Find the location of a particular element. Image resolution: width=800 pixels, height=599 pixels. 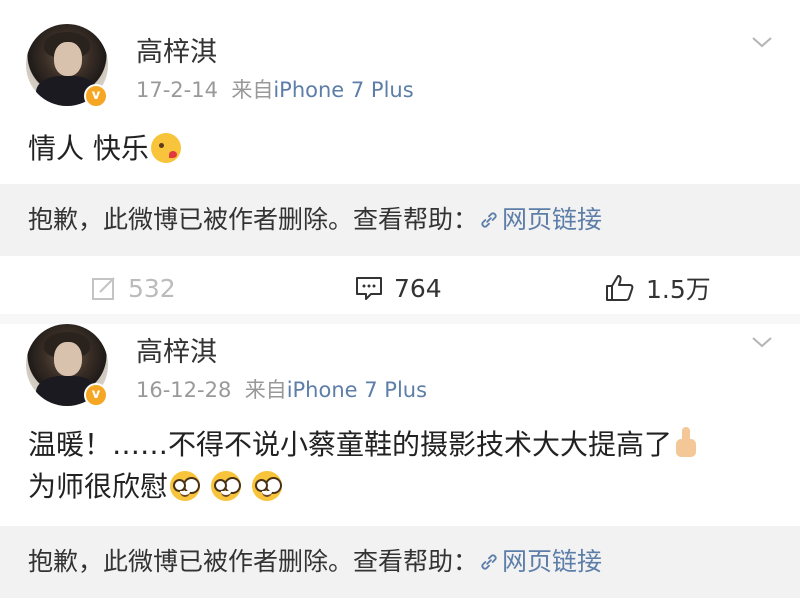

post-date: 17-2-14 is located at coordinates (177, 90).